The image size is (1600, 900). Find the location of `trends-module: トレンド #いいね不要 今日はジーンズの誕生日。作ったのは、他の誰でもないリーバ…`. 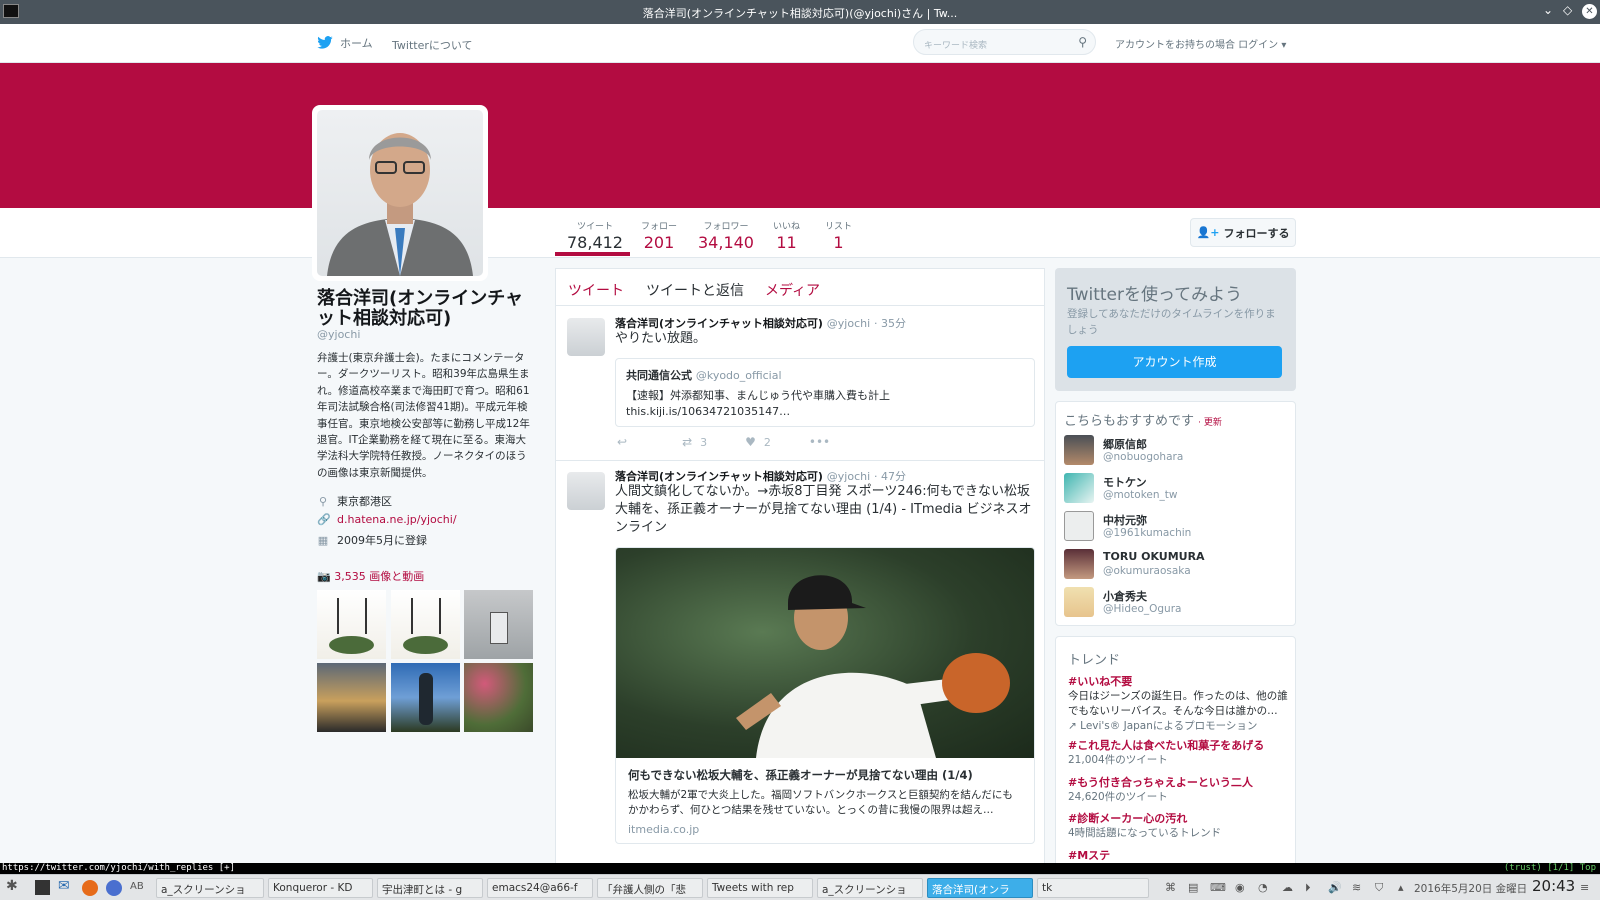

trends-module: トレンド #いいね不要 今日はジーンズの誕生日。作ったのは、他の誰でもないリーバ… is located at coordinates (1175, 752).